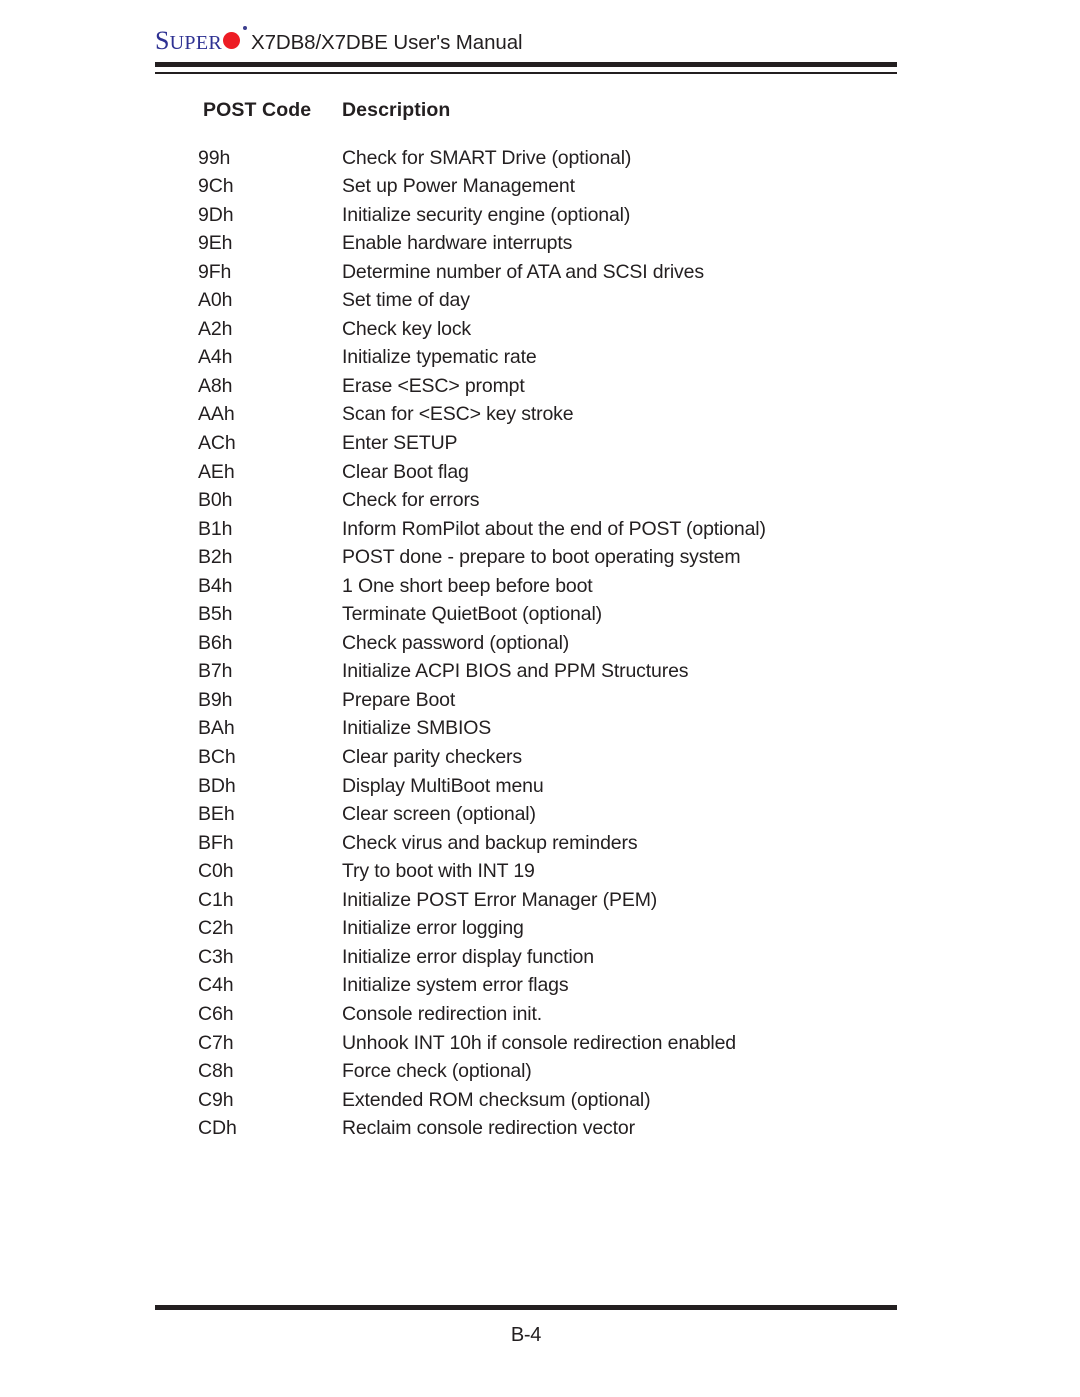 The image size is (1080, 1397). I want to click on table-row: BFh Check virus and backup reminders, so click(570, 843).